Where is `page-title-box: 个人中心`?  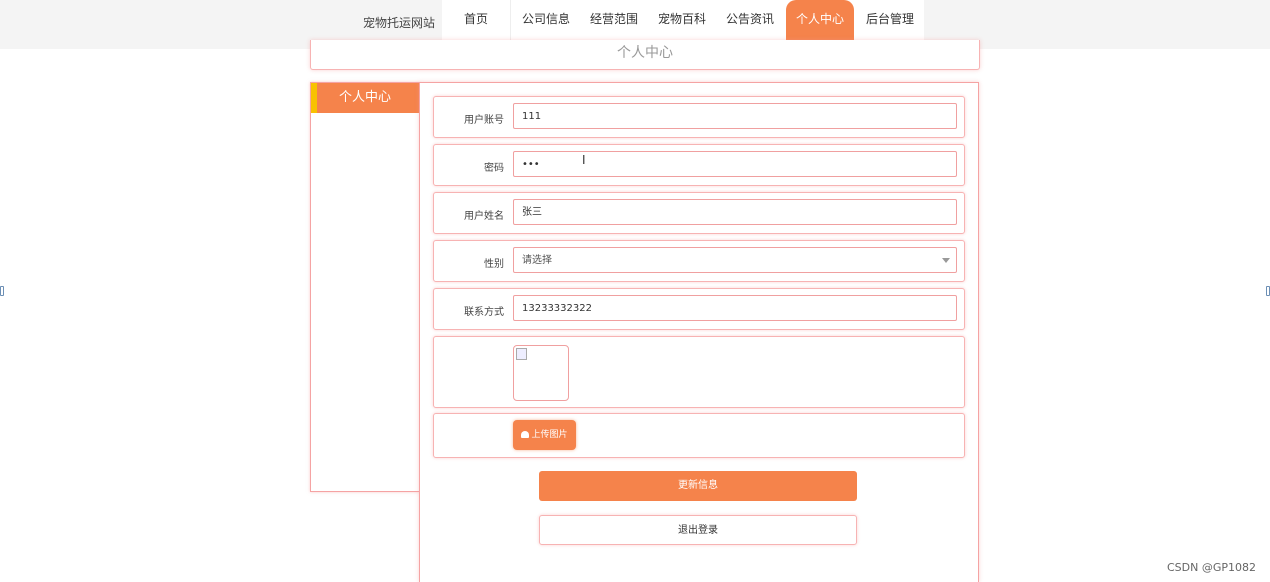 page-title-box: 个人中心 is located at coordinates (645, 55).